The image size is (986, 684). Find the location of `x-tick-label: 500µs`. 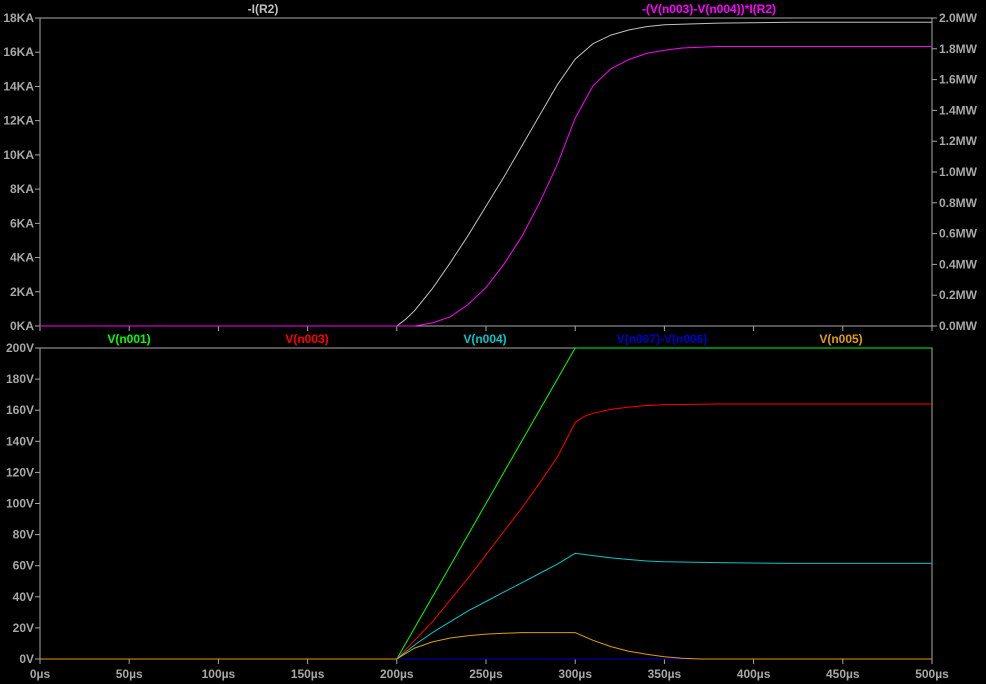

x-tick-label: 500µs is located at coordinates (932, 674).